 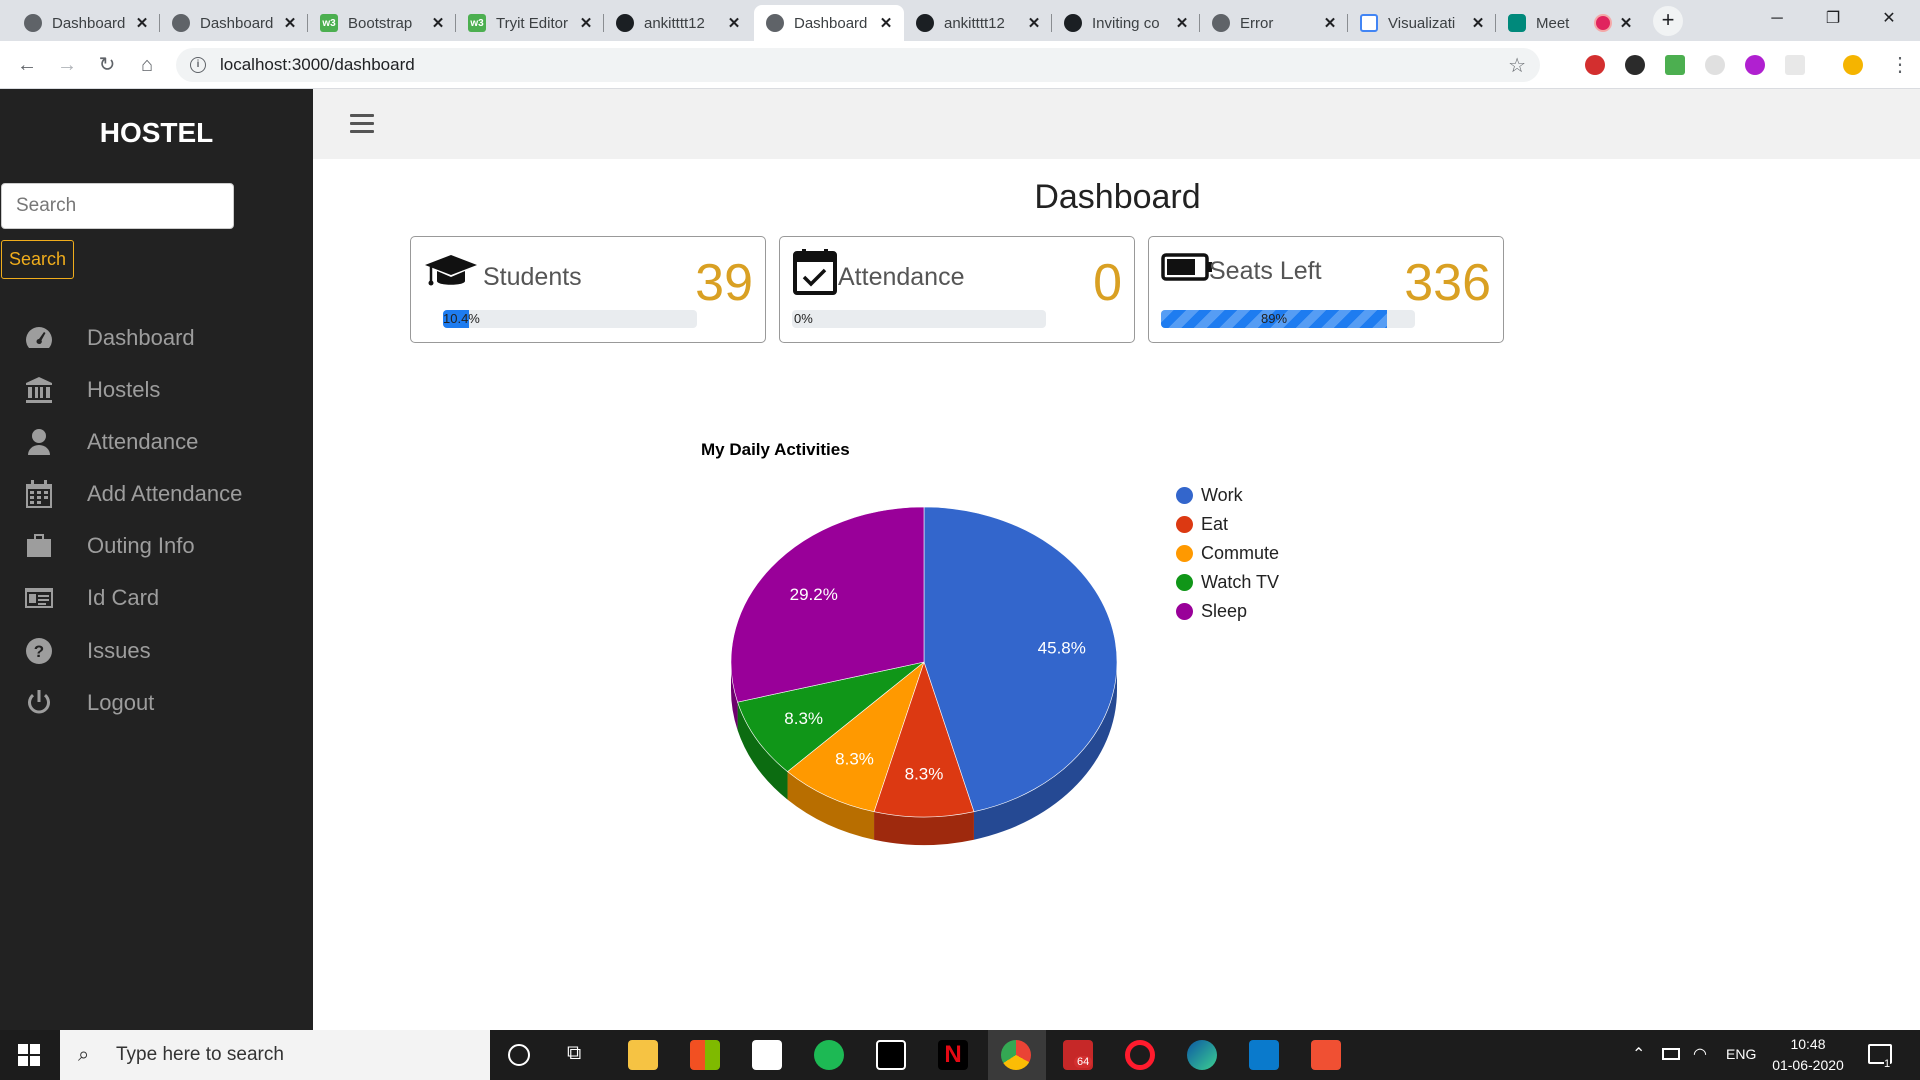 I want to click on pie-slice-side-eat, so click(x=924, y=828).